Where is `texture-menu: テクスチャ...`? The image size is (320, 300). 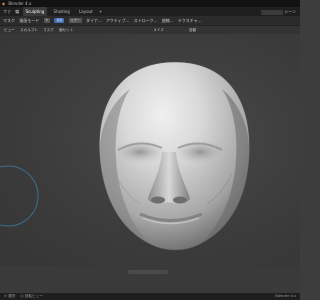
texture-menu: テクスチャ... is located at coordinates (190, 20).